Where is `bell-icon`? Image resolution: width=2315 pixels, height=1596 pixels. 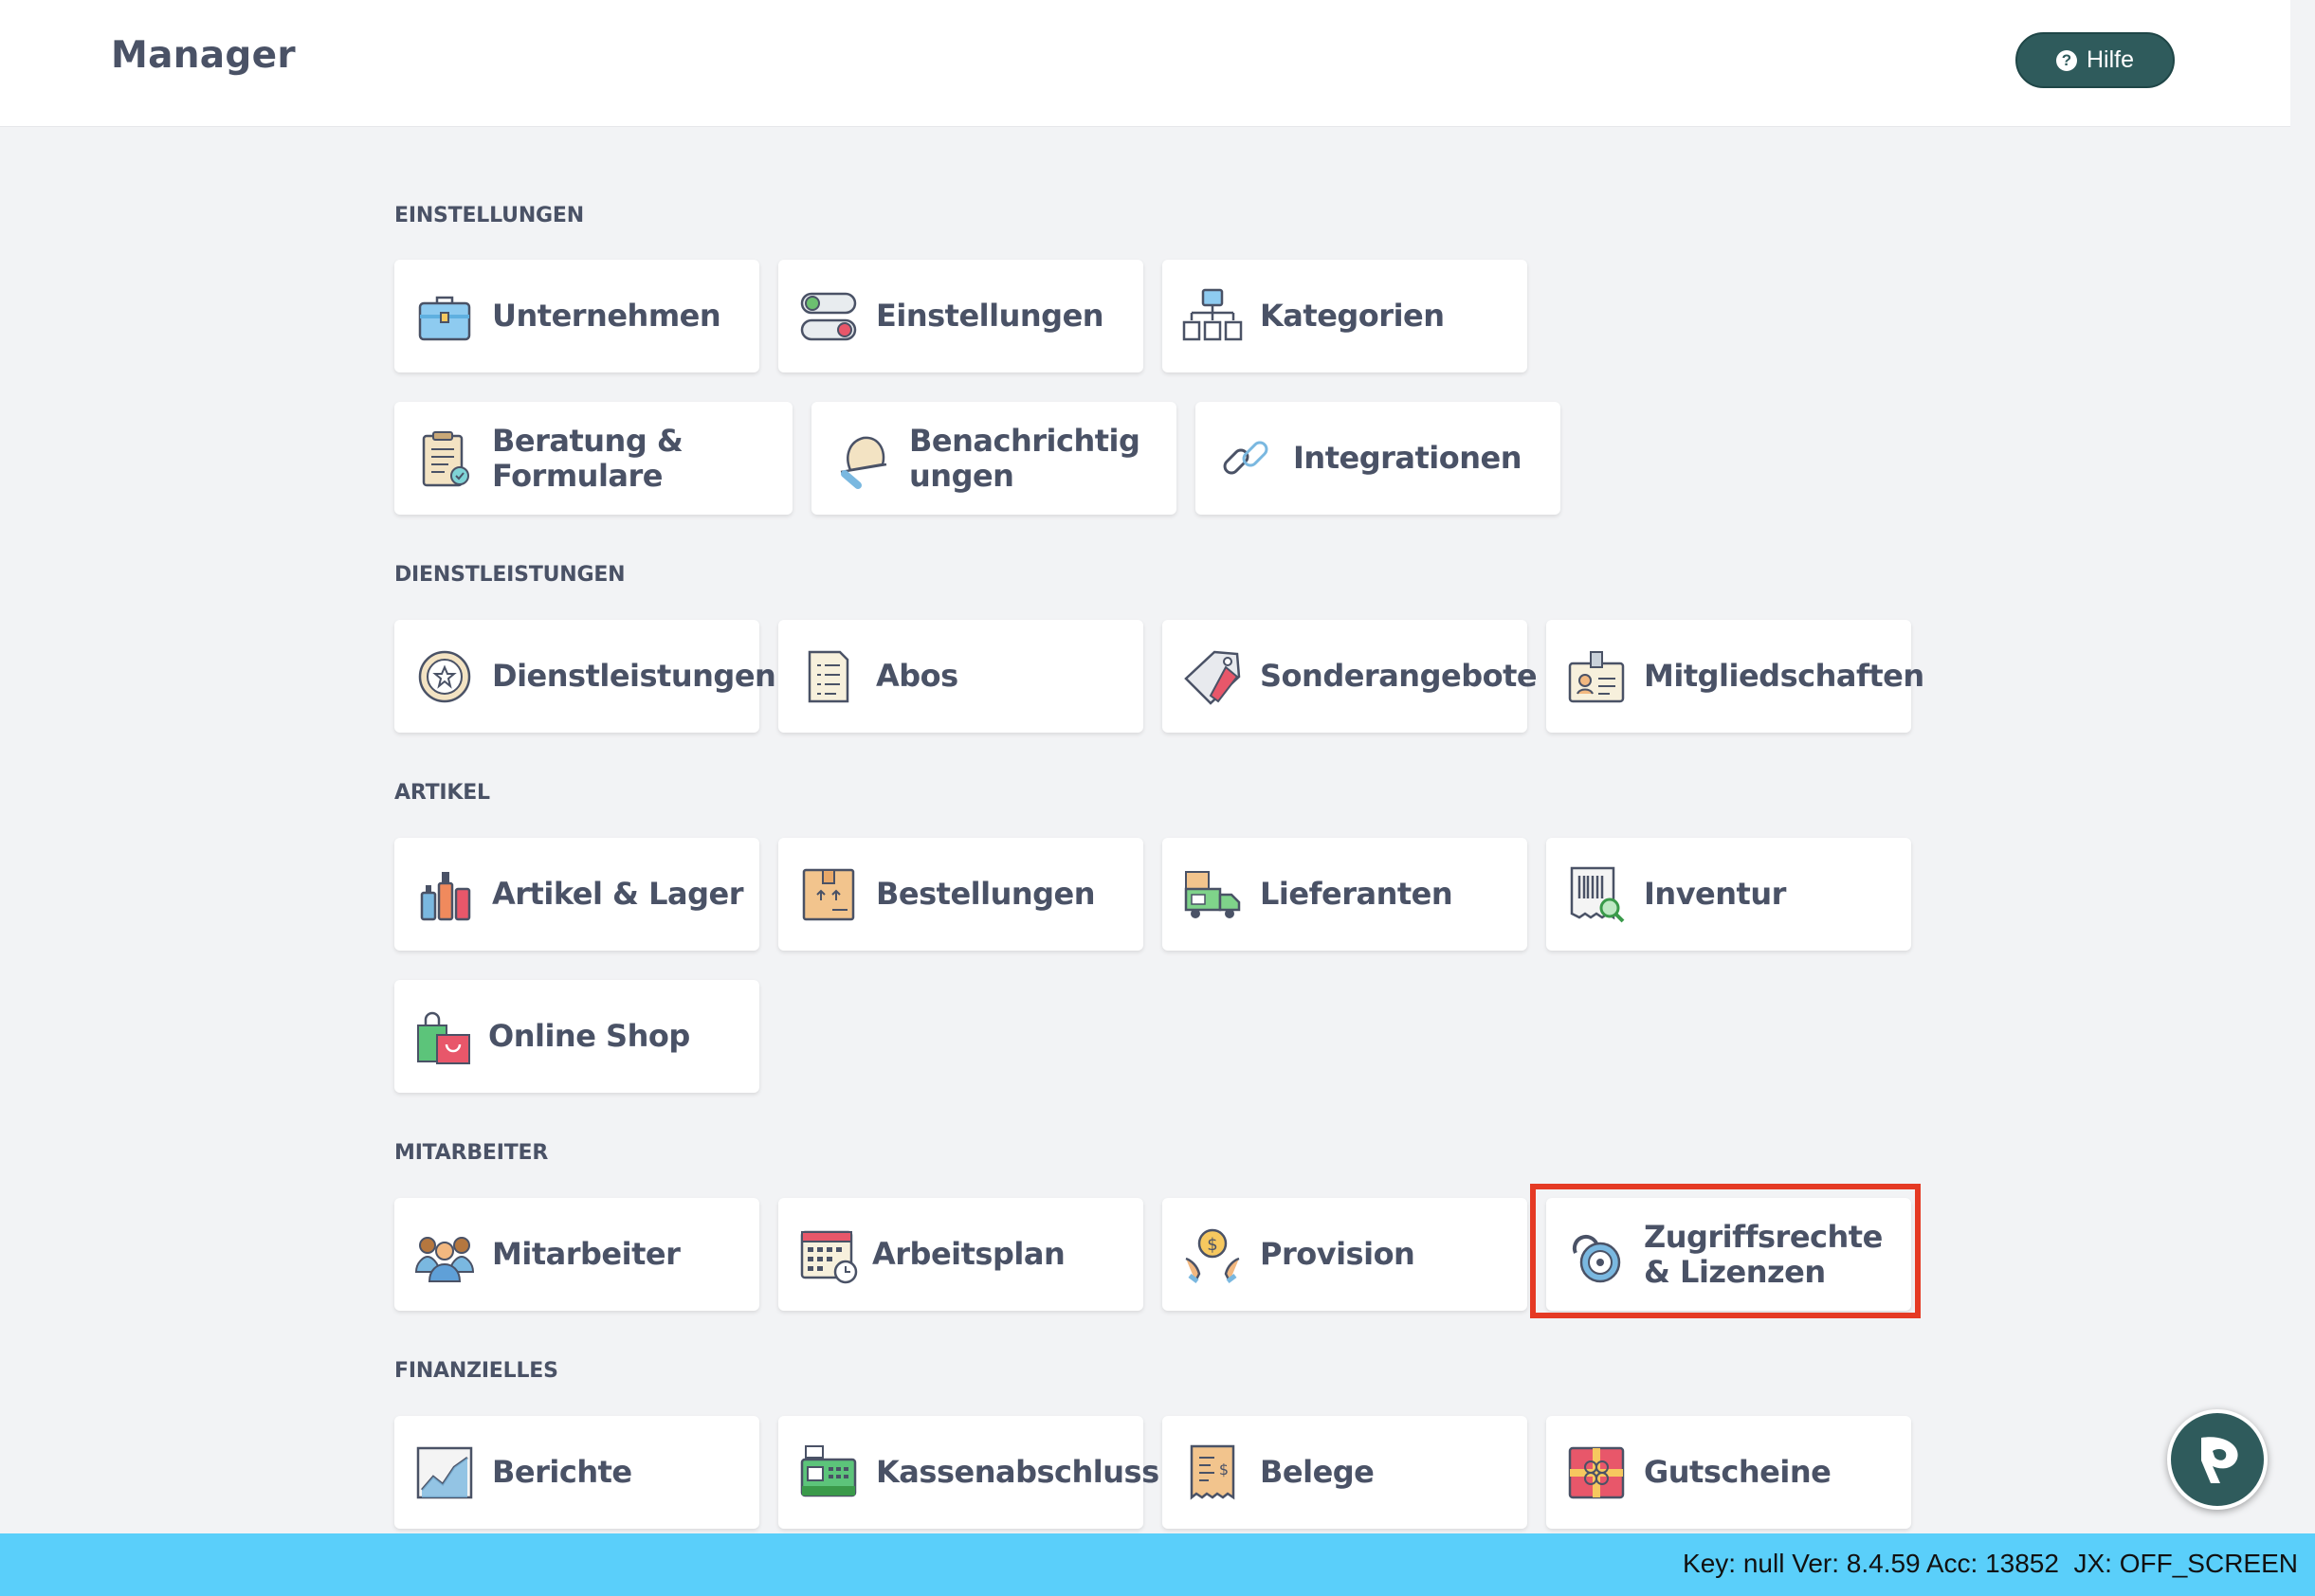 bell-icon is located at coordinates (861, 459).